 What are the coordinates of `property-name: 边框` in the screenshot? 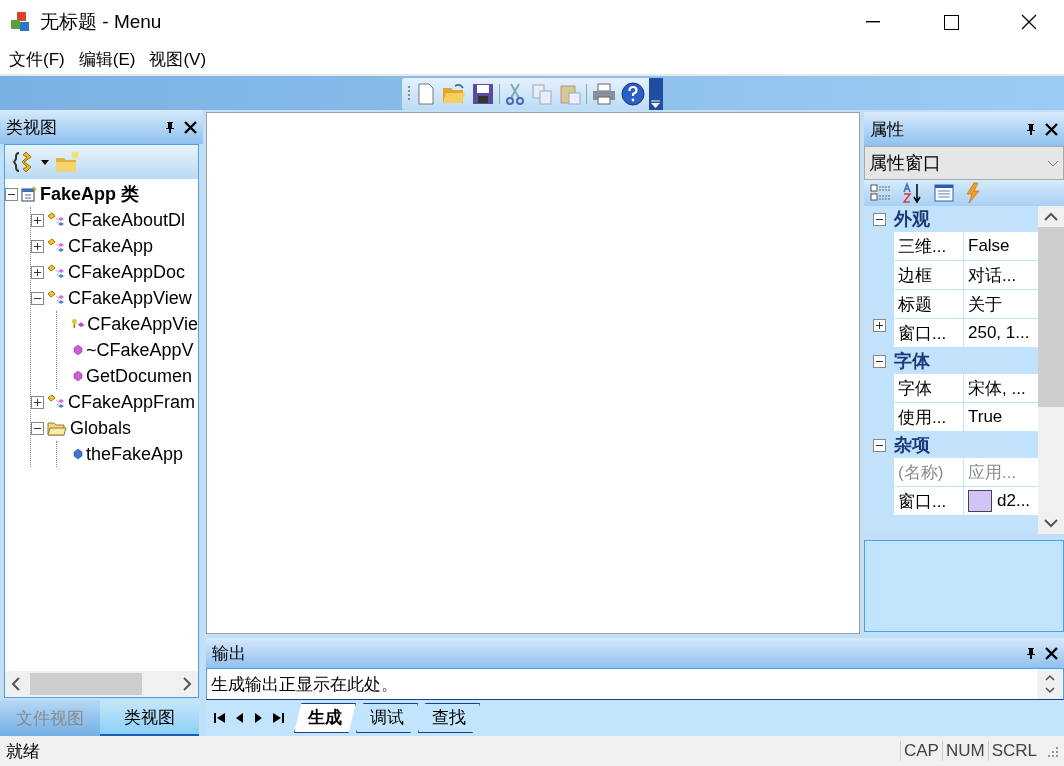 It's located at (929, 275).